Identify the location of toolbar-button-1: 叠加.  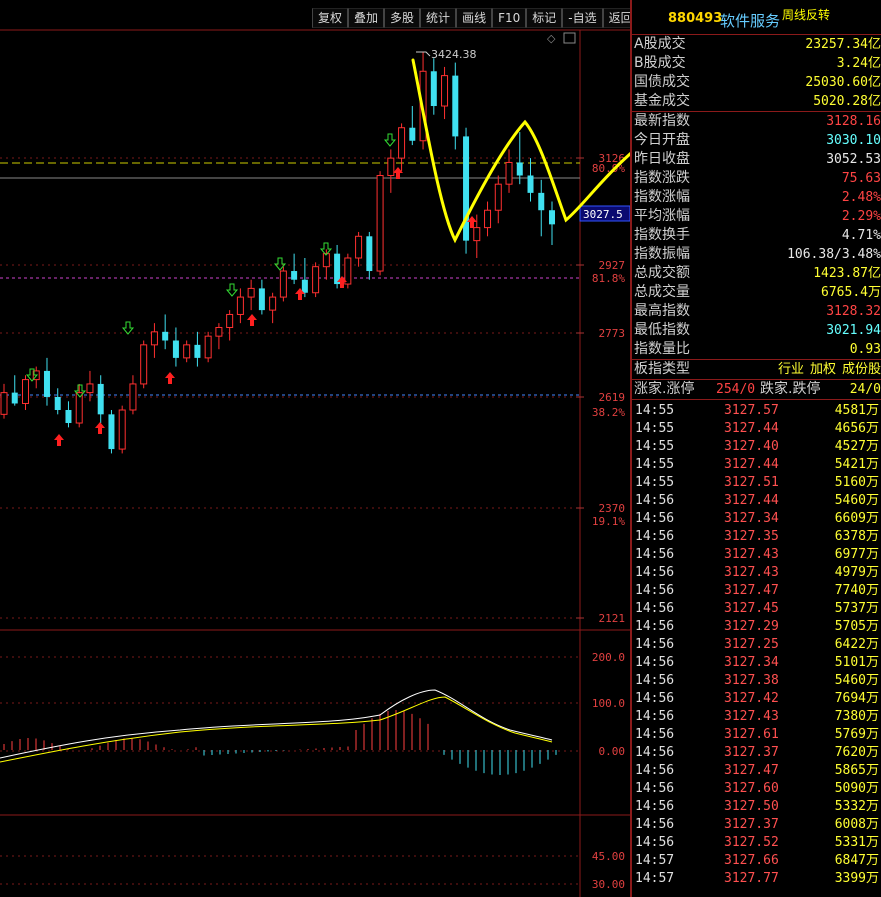
(366, 18).